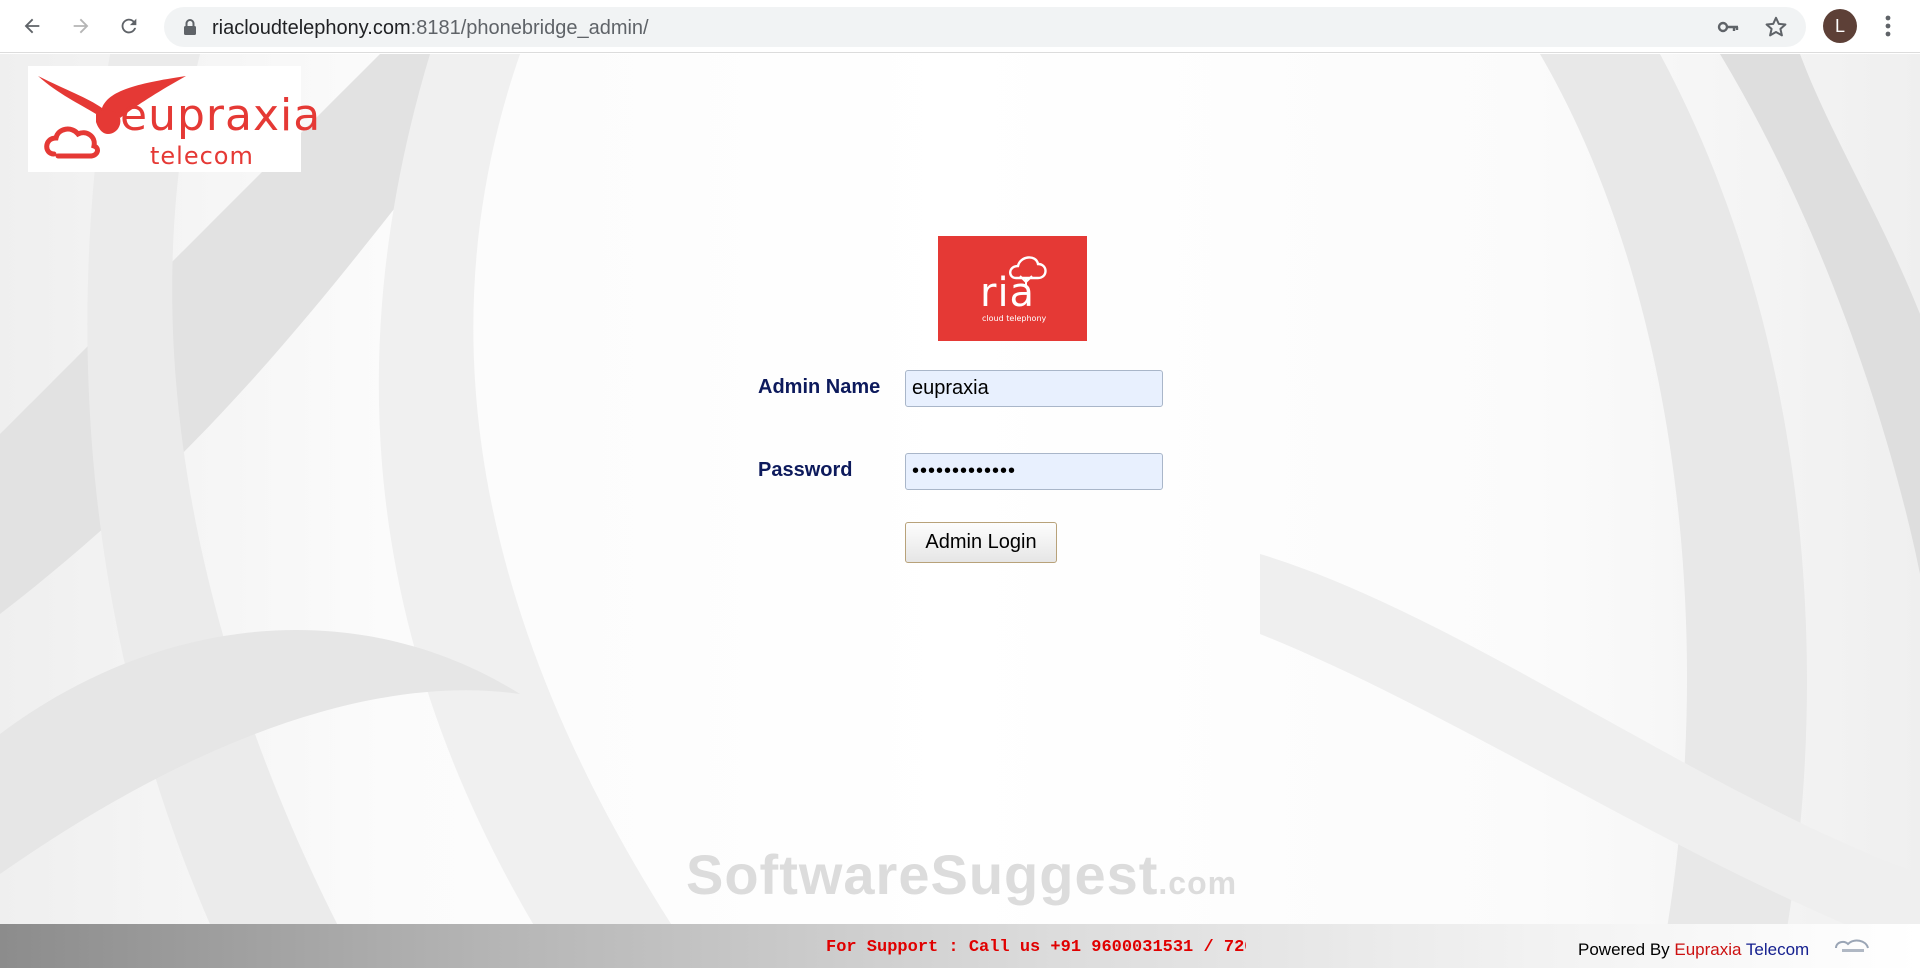 This screenshot has width=1920, height=968. What do you see at coordinates (1775, 949) in the screenshot?
I see `powered-name-telecom: Telecom` at bounding box center [1775, 949].